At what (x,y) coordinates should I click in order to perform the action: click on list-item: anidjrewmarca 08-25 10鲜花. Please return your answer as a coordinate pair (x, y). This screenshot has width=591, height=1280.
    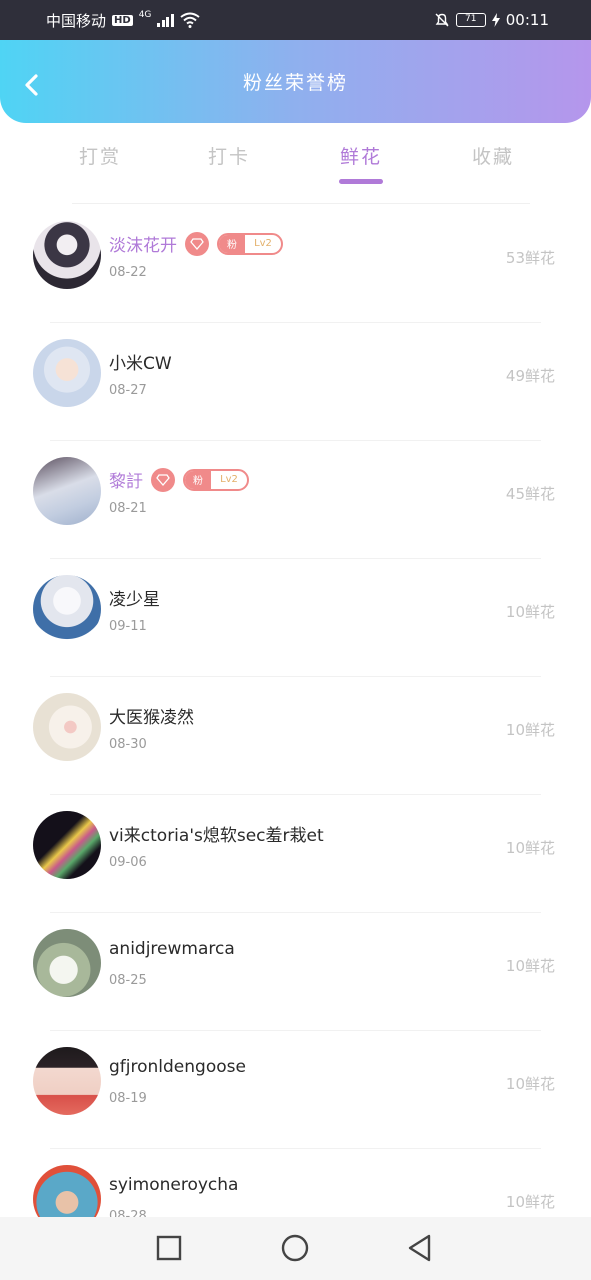
    Looking at the image, I should click on (295, 972).